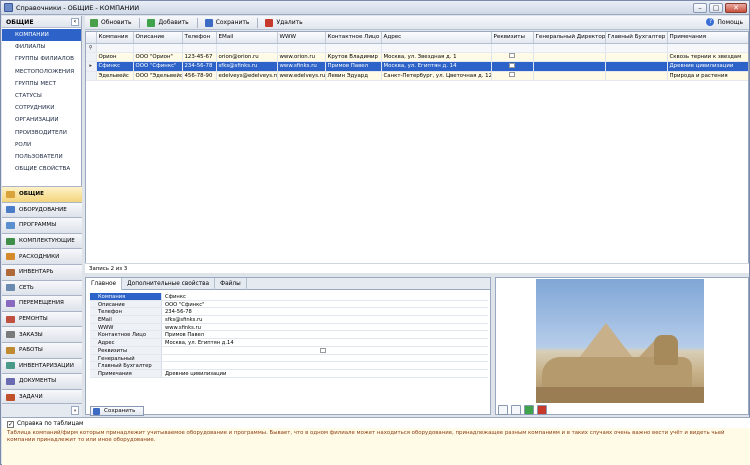  I want to click on property-value: www.sfinks.ru, so click(325, 327).